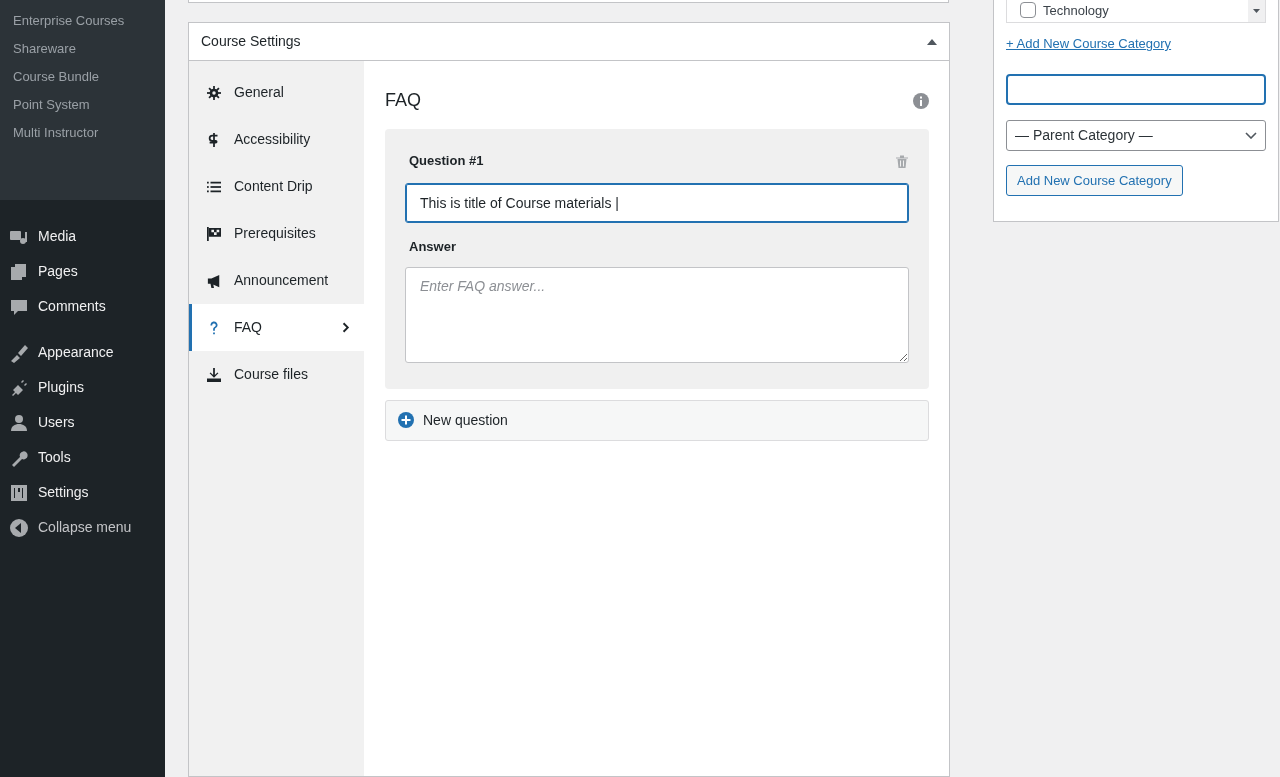 Image resolution: width=1280 pixels, height=777 pixels. What do you see at coordinates (82, 21) in the screenshot?
I see `submenu-link: Enterprise Courses` at bounding box center [82, 21].